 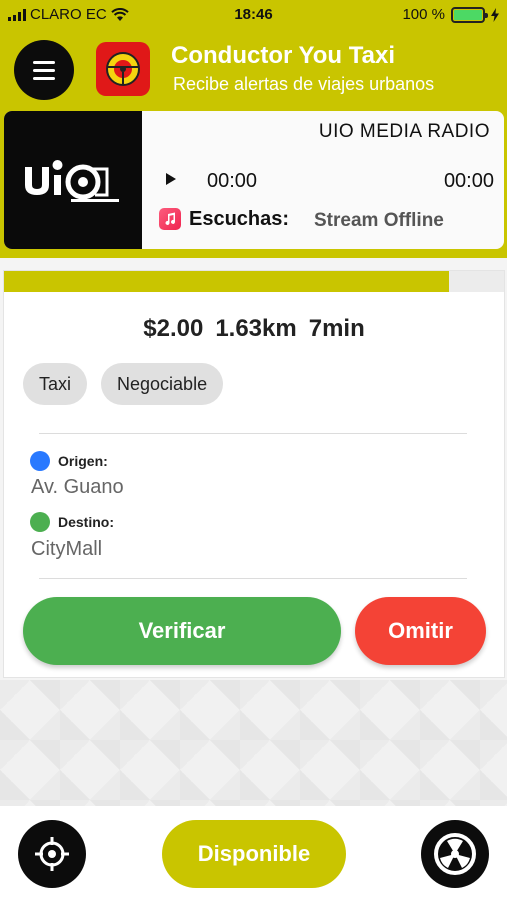 I want to click on uio-media-logo, so click(x=73, y=180).